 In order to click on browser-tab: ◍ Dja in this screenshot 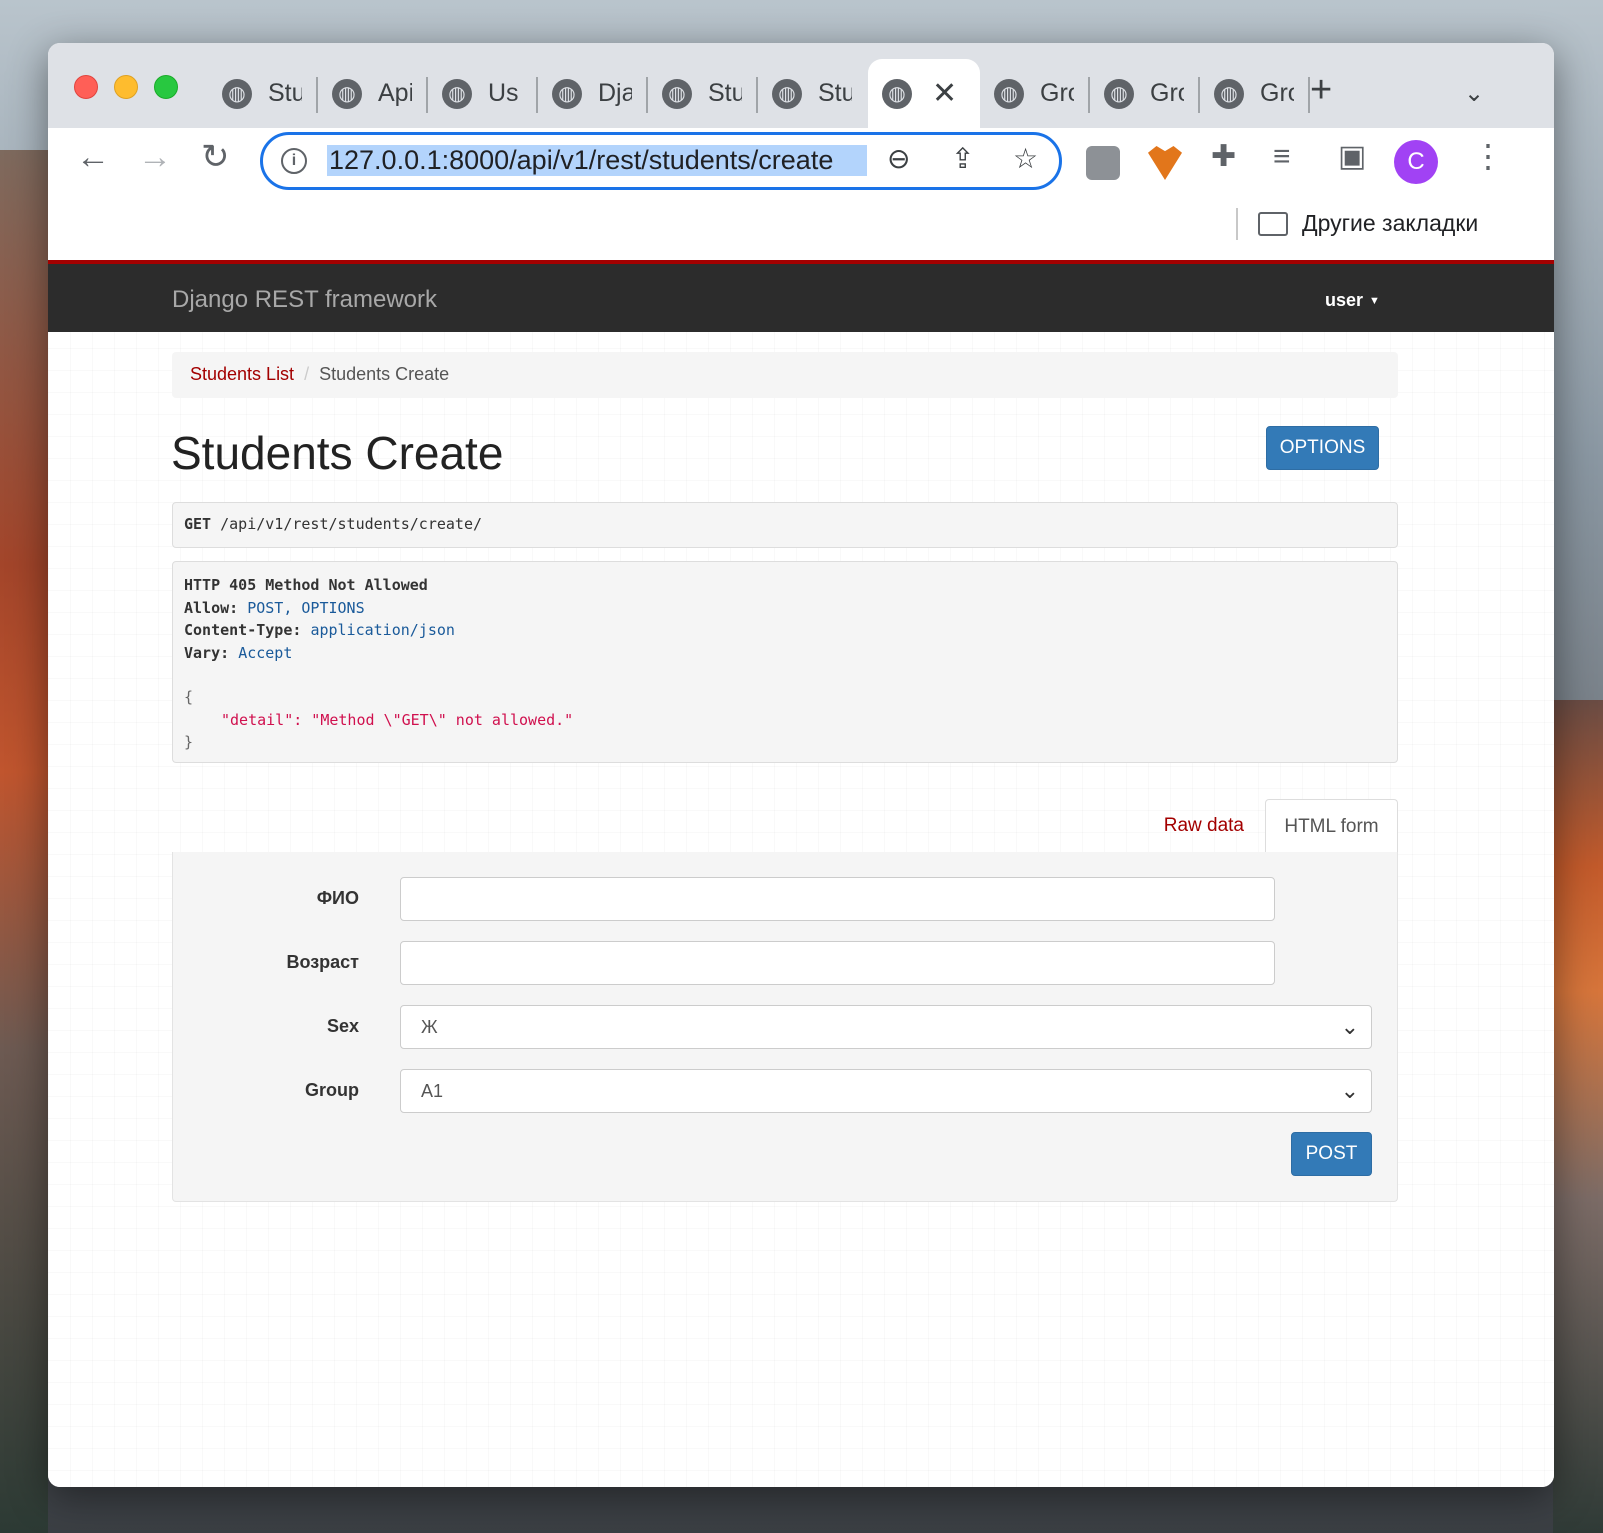, I will do `click(593, 93)`.